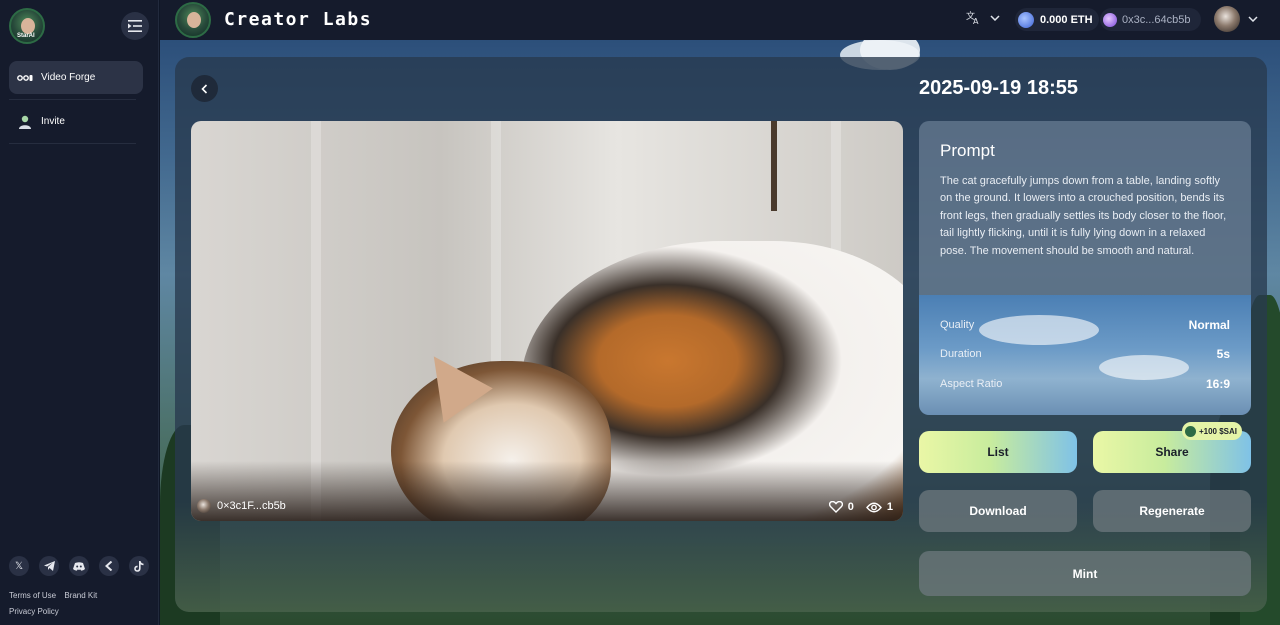 The width and height of the screenshot is (1280, 625). I want to click on user-icon, so click(25, 122).